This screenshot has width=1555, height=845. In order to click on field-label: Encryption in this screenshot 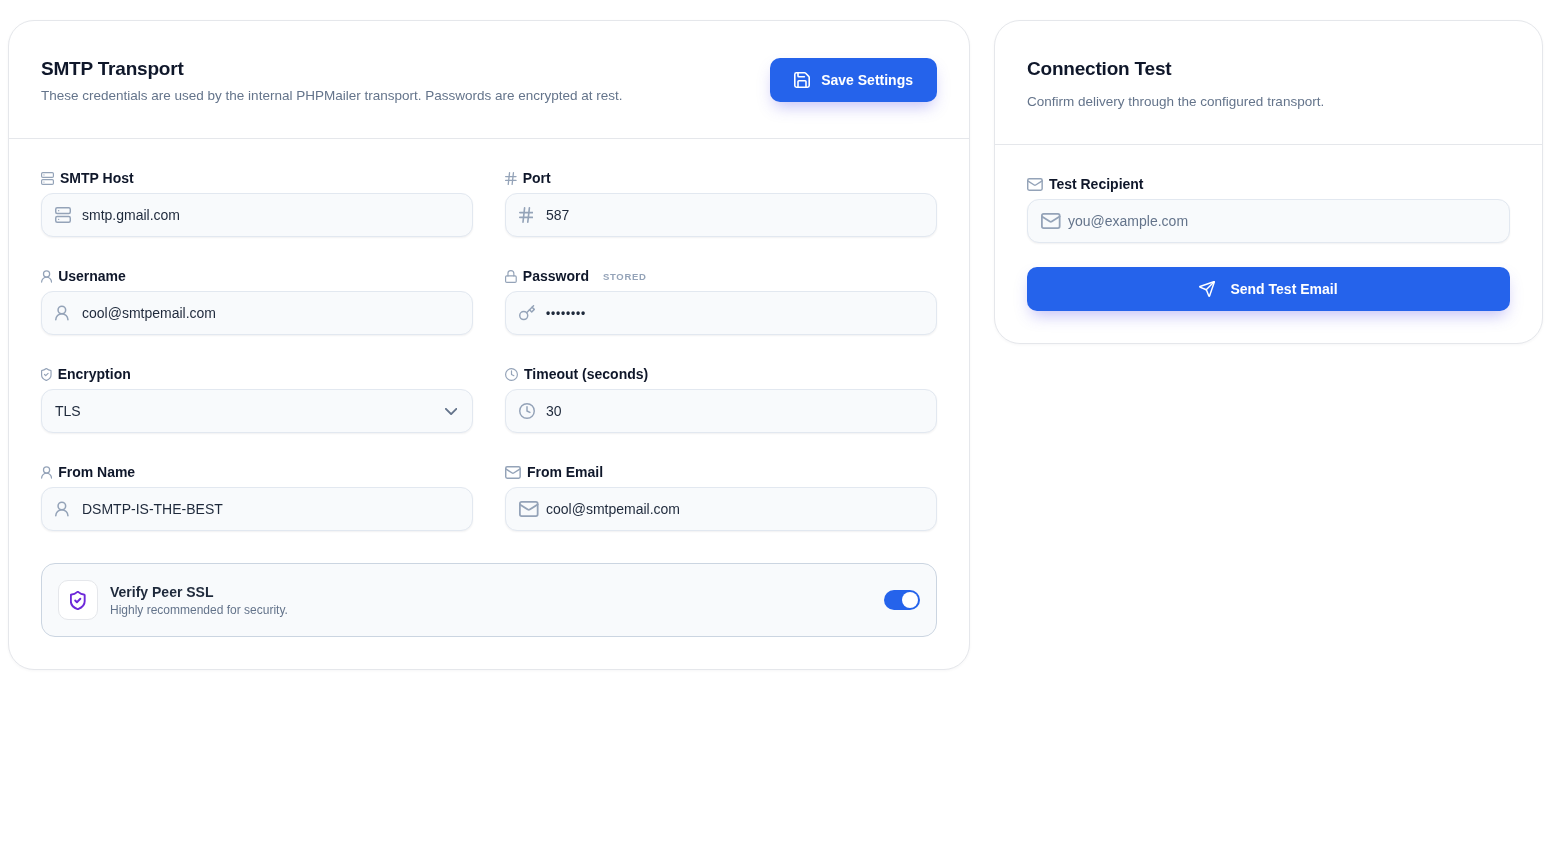, I will do `click(94, 374)`.